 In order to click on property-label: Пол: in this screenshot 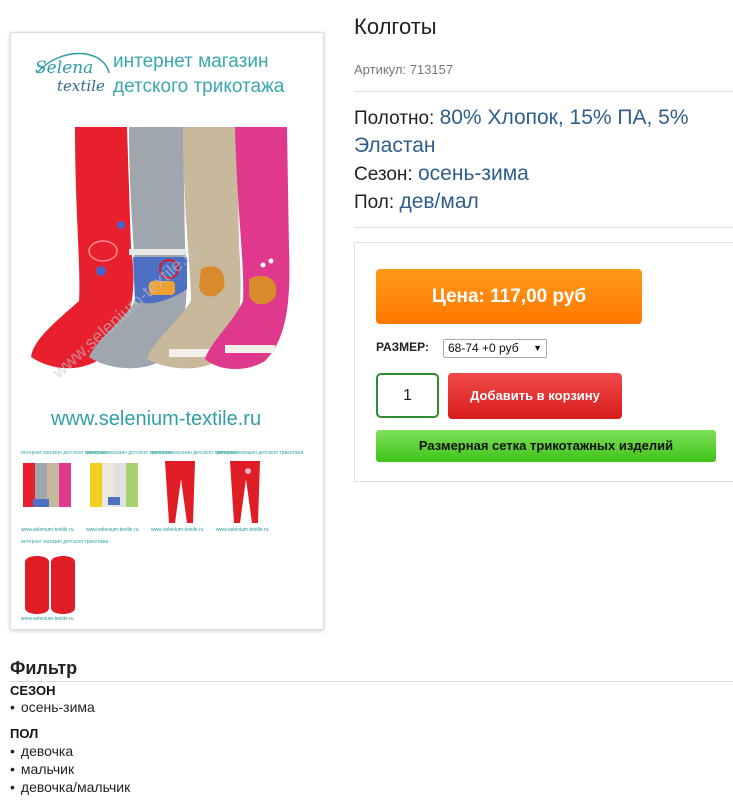, I will do `click(374, 202)`.